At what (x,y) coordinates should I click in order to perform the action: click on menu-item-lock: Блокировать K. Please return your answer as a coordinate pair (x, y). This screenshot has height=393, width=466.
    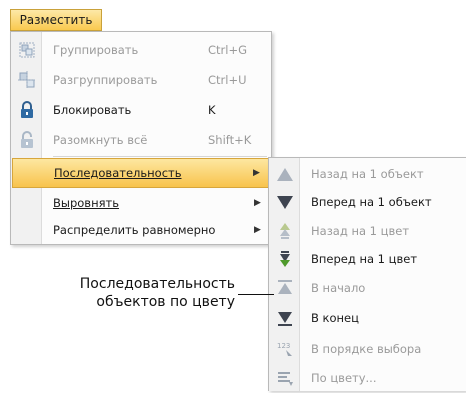
    Looking at the image, I should click on (141, 110).